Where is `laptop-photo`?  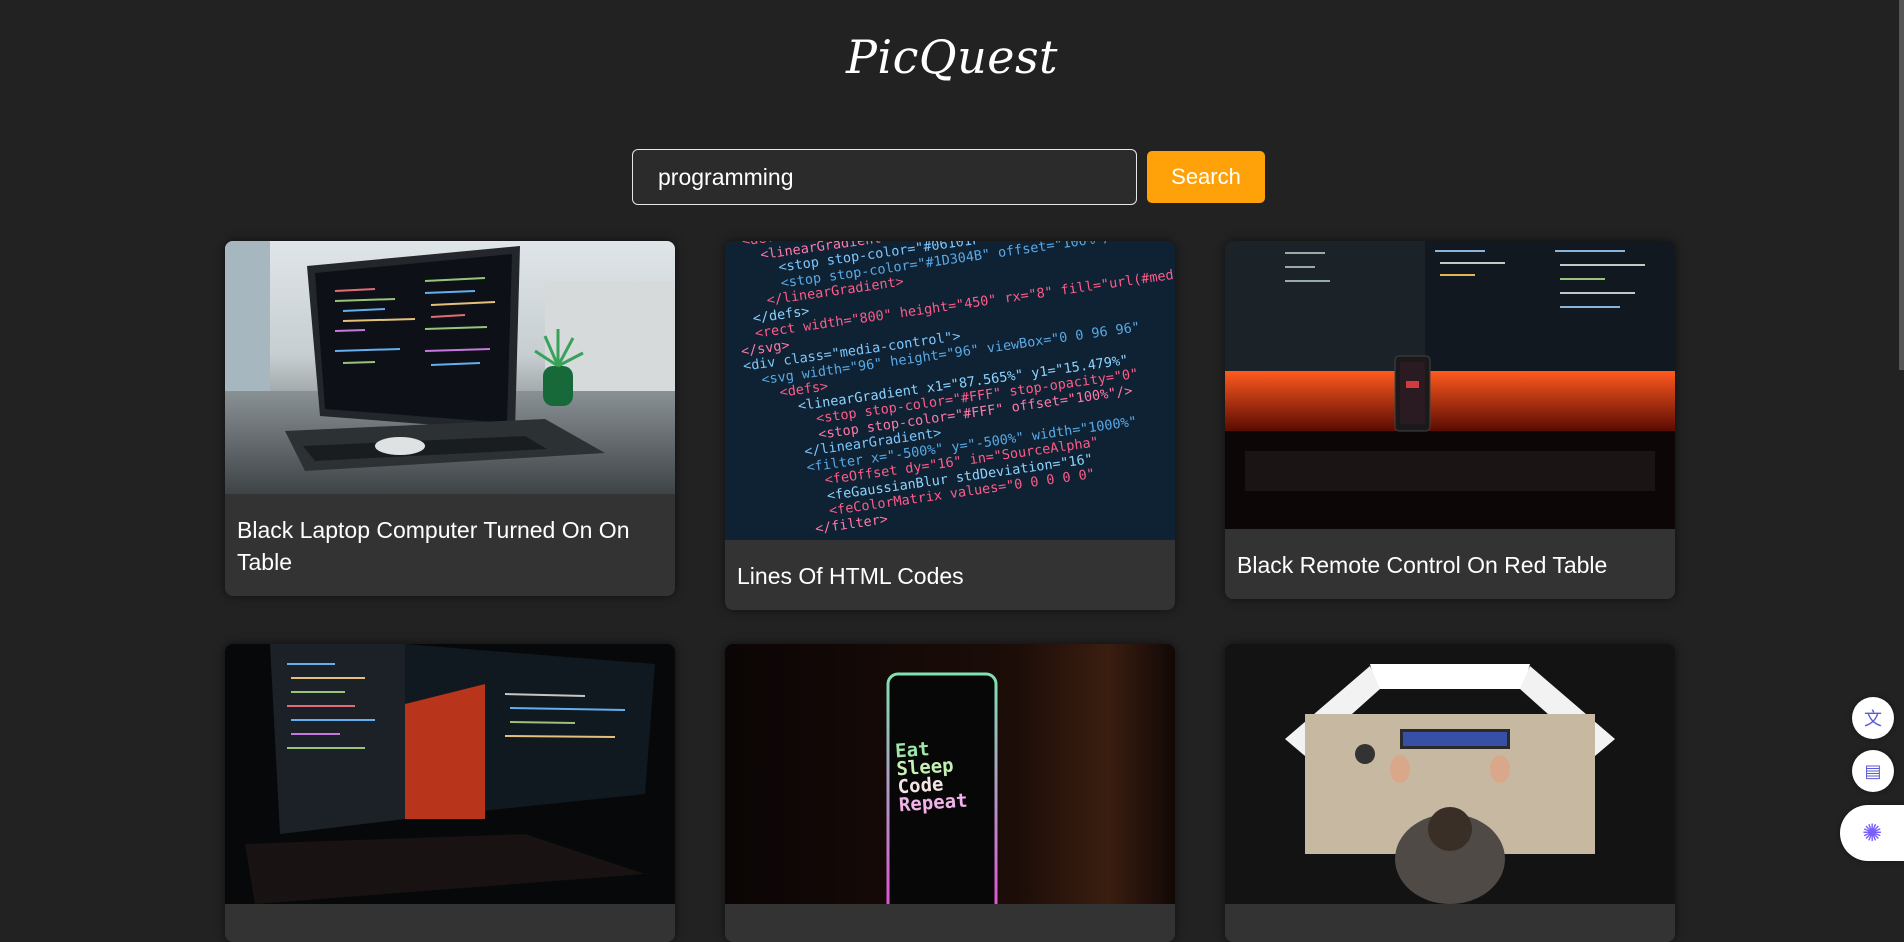 laptop-photo is located at coordinates (450, 367).